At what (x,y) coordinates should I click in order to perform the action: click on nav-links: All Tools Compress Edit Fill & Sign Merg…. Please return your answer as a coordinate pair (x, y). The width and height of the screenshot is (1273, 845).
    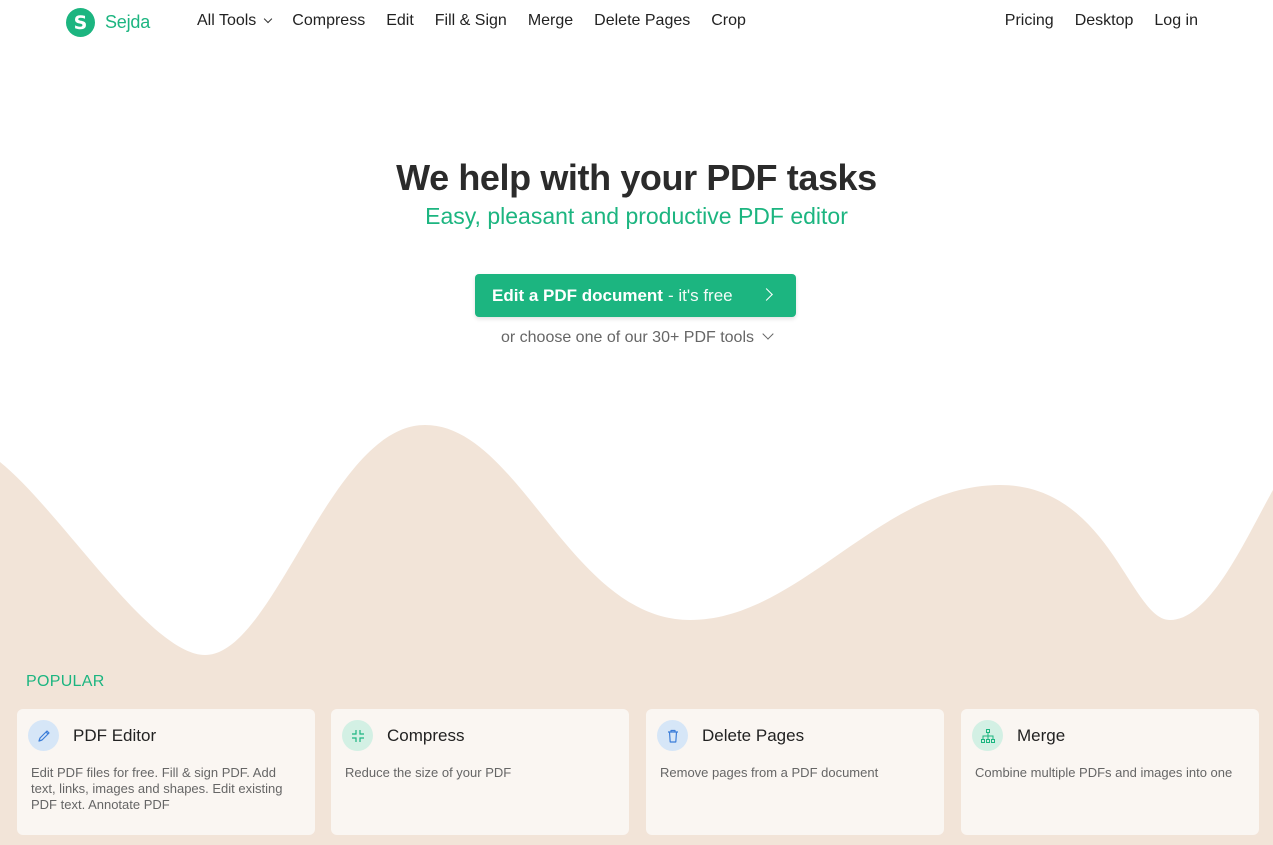
    Looking at the image, I should click on (471, 21).